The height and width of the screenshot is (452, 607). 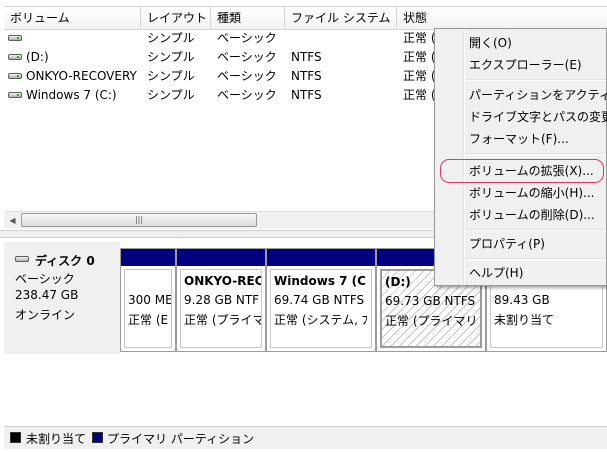 What do you see at coordinates (47, 295) in the screenshot?
I see `disk-size: 238.47 GB` at bounding box center [47, 295].